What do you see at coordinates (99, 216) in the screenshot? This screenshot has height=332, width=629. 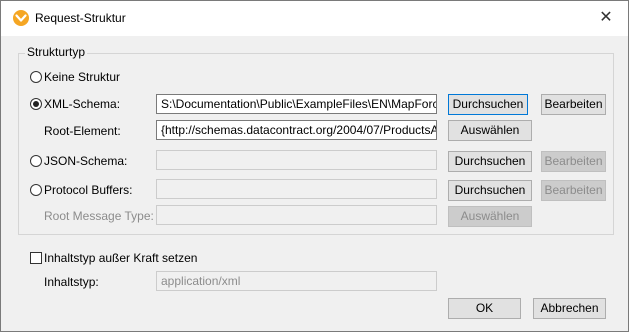 I see `root-message-type-label: Root Message Type:` at bounding box center [99, 216].